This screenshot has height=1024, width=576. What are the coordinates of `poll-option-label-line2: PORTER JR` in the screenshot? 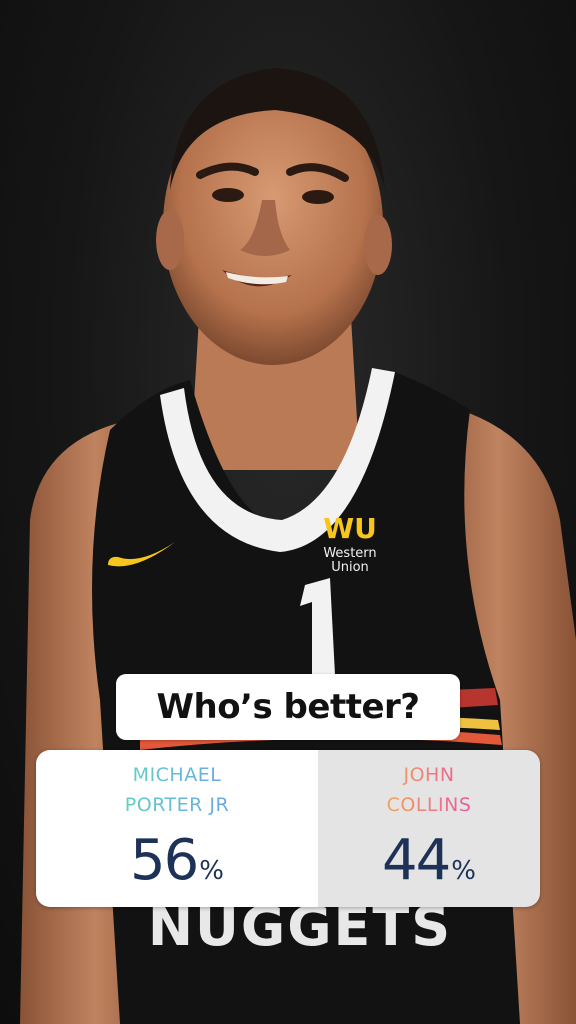 It's located at (177, 805).